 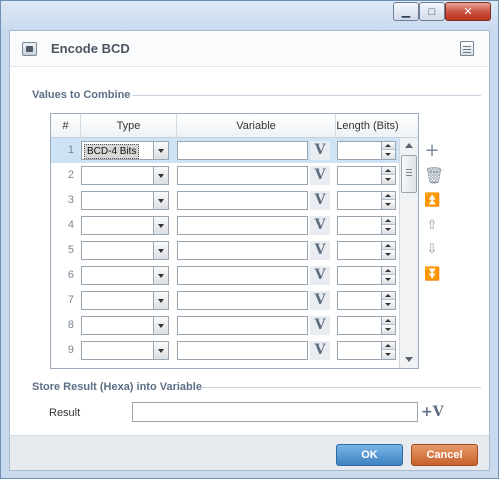 What do you see at coordinates (444, 455) in the screenshot?
I see `cancel-button: Cancel` at bounding box center [444, 455].